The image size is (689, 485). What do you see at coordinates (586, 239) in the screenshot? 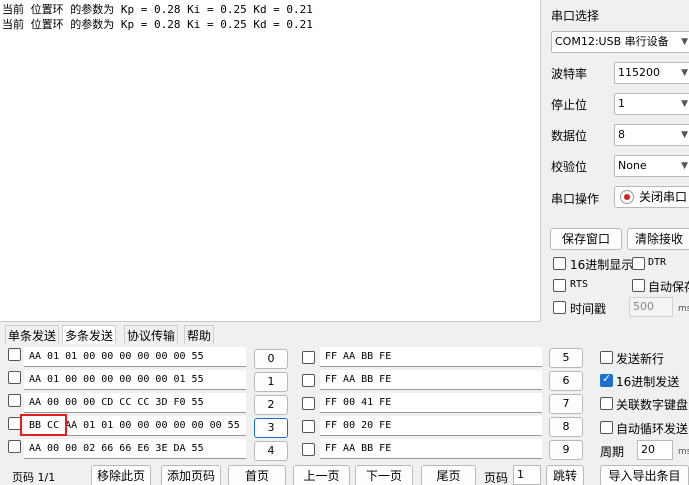
I see `save-window-button: 保存窗口` at bounding box center [586, 239].